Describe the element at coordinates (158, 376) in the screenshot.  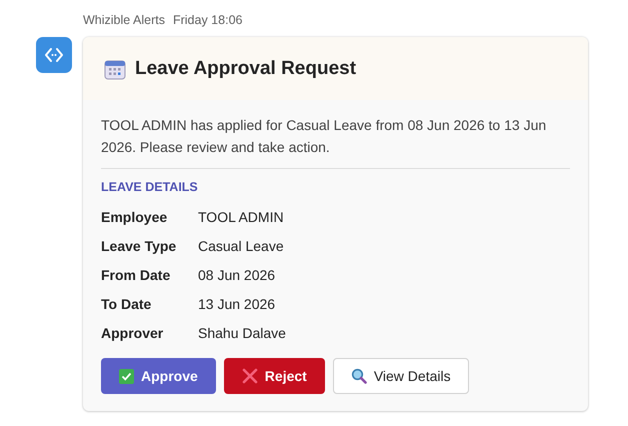
I see `action-button: Approve` at that location.